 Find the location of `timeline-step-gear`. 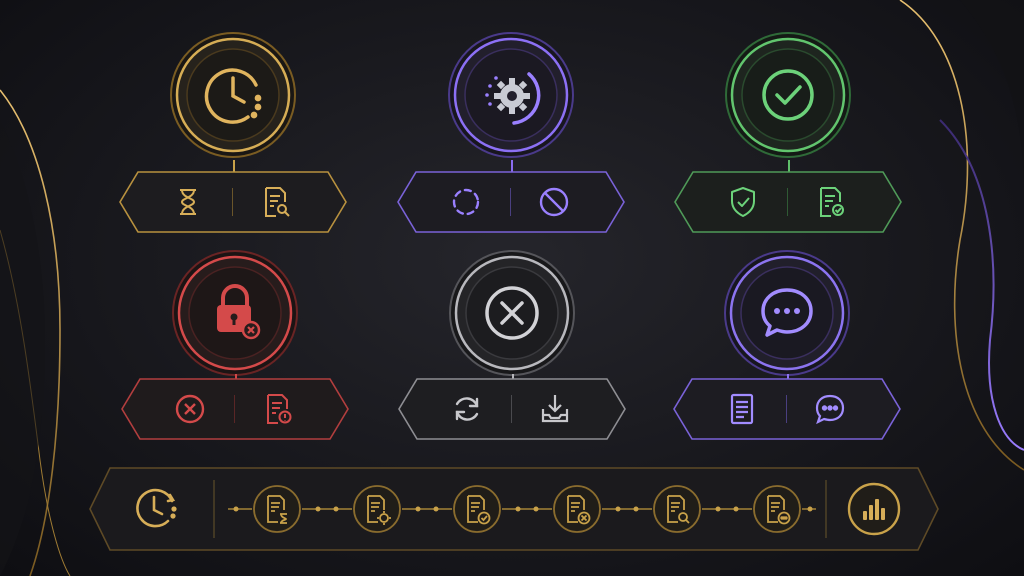

timeline-step-gear is located at coordinates (377, 509).